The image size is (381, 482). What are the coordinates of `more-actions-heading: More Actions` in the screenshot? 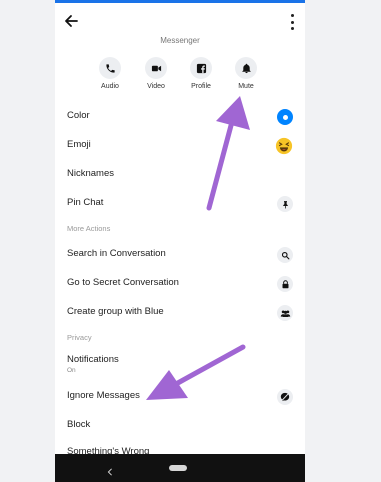 It's located at (89, 228).